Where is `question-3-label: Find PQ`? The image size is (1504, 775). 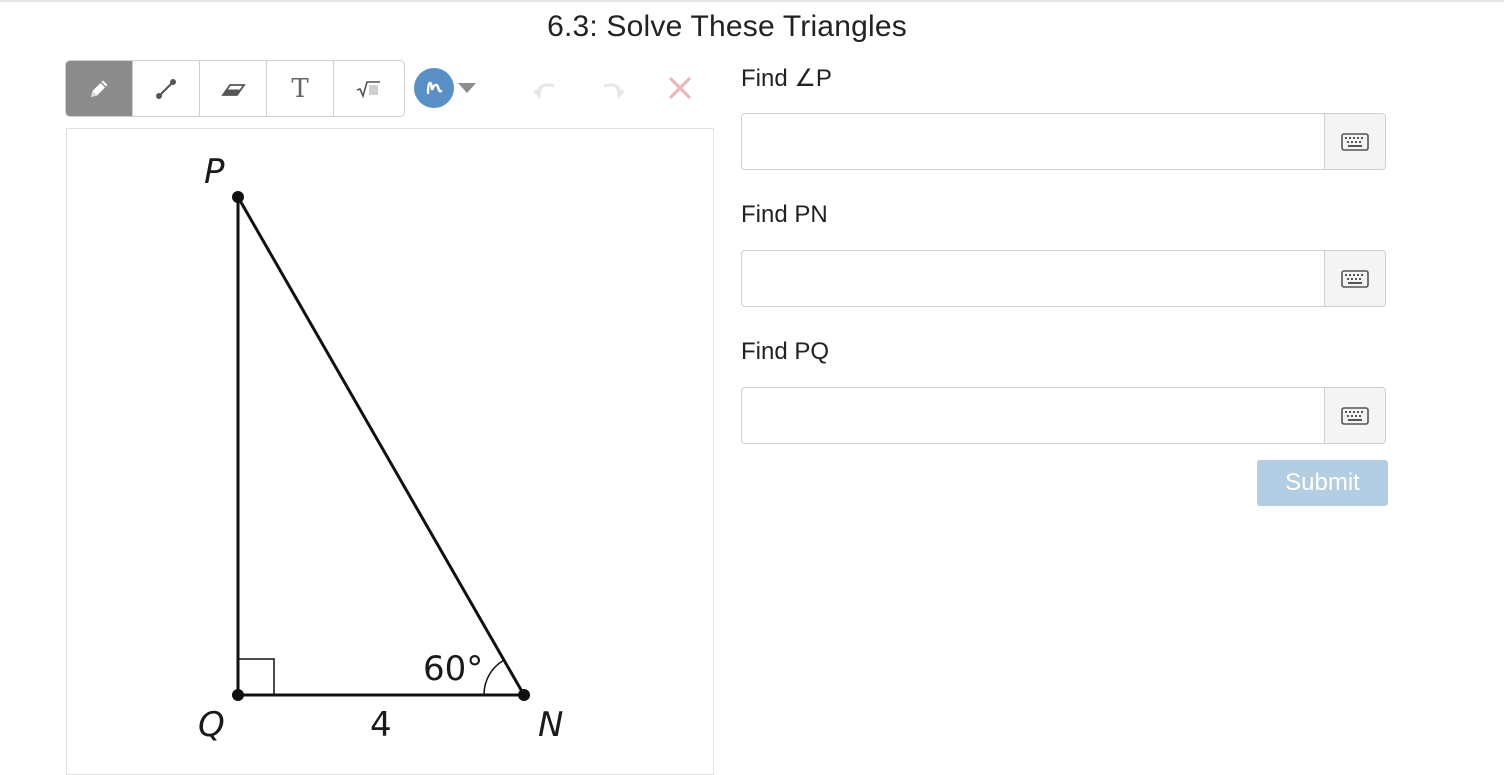 question-3-label: Find PQ is located at coordinates (785, 351).